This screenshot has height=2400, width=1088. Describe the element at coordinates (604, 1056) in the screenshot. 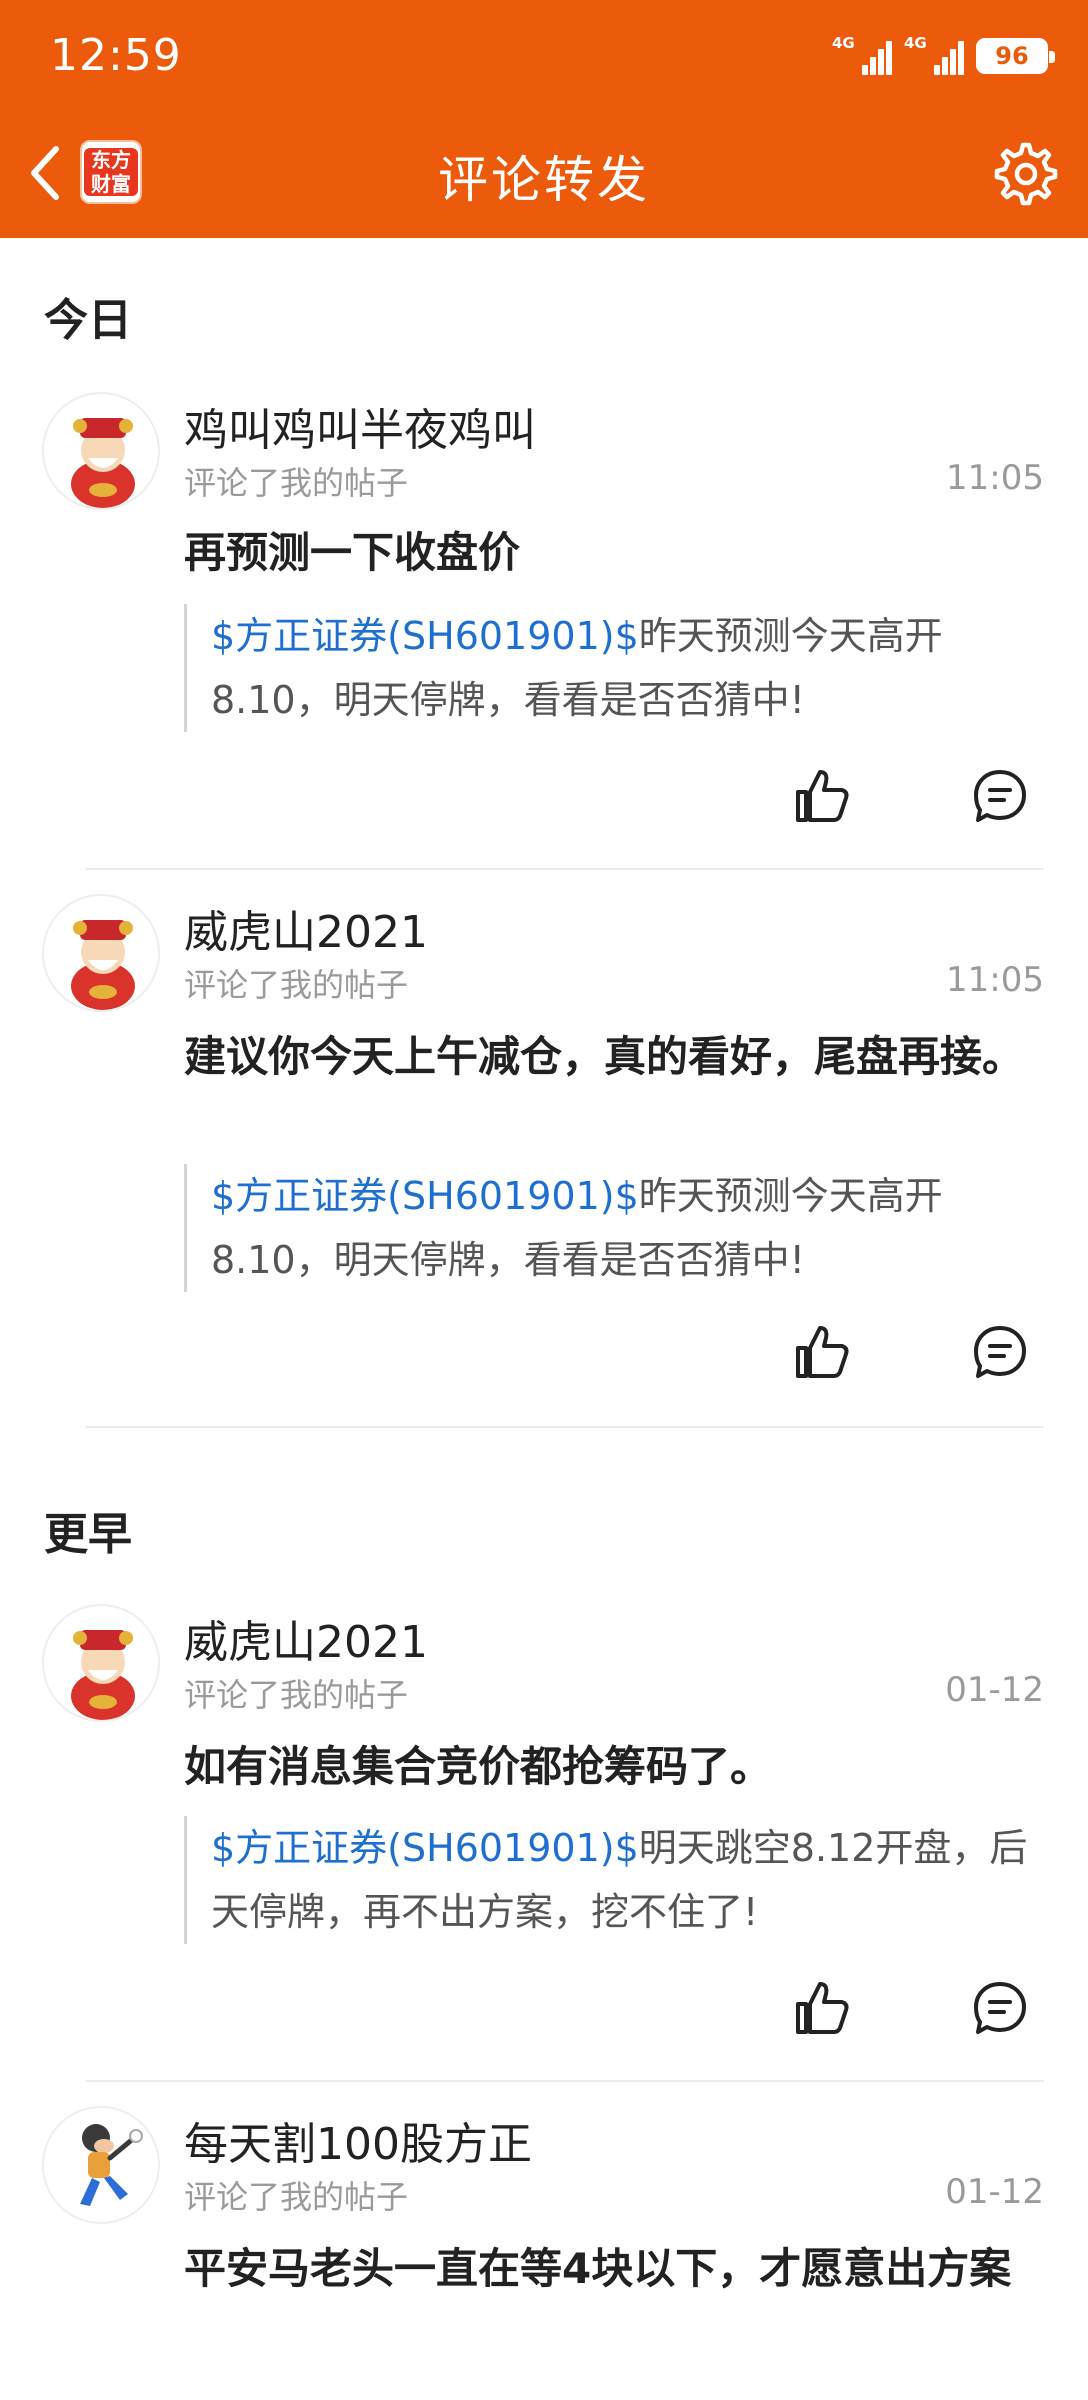

I see `comment-text: 建议你今天上午减仓，真的看好，尾盘再接。` at that location.